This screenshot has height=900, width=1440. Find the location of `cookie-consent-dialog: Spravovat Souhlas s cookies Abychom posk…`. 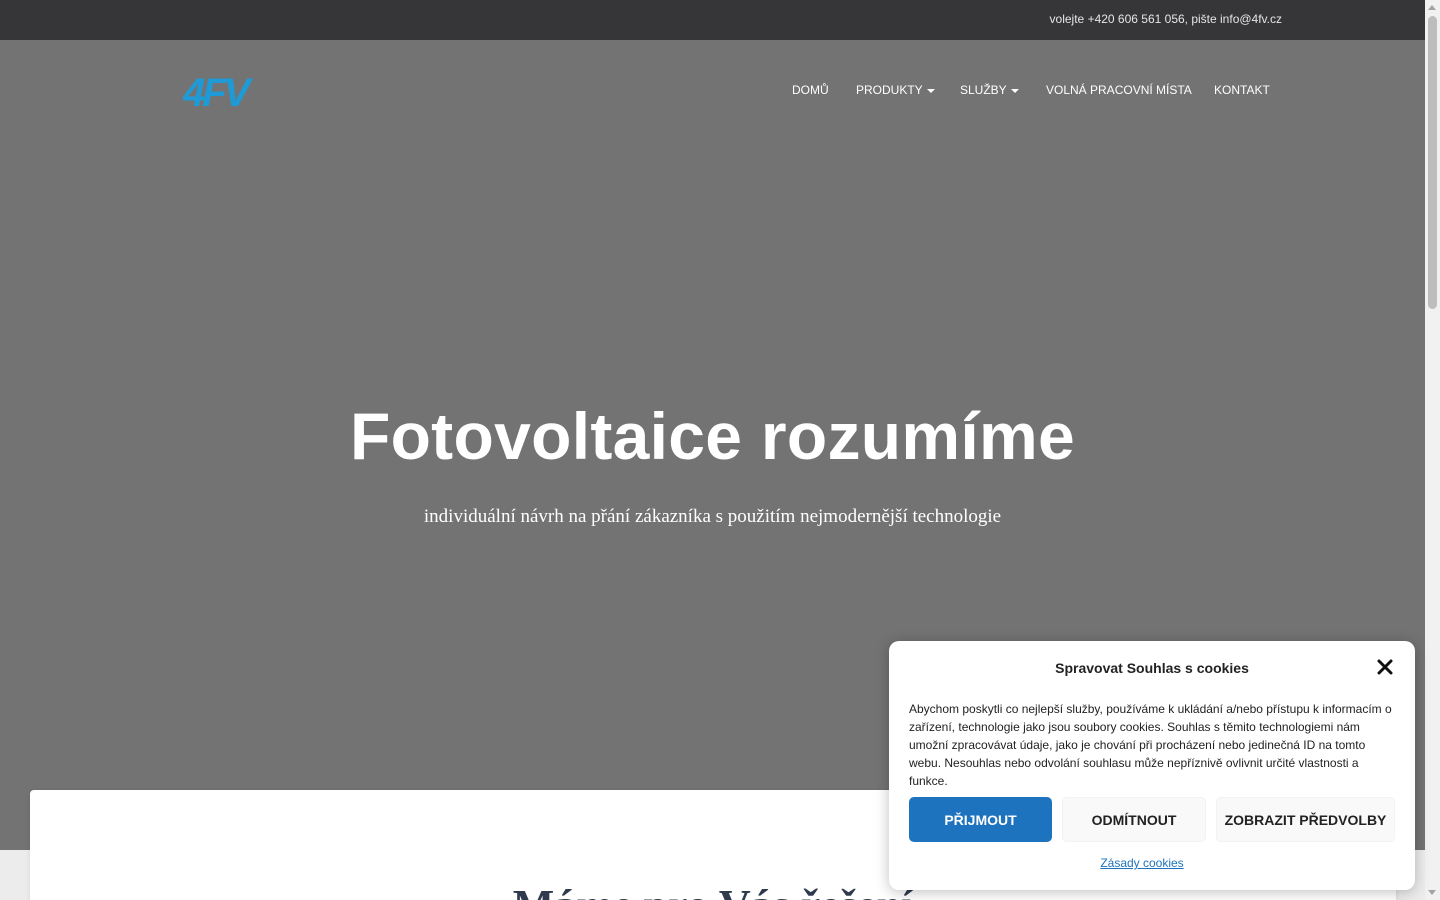

cookie-consent-dialog: Spravovat Souhlas s cookies Abychom posk… is located at coordinates (1152, 765).